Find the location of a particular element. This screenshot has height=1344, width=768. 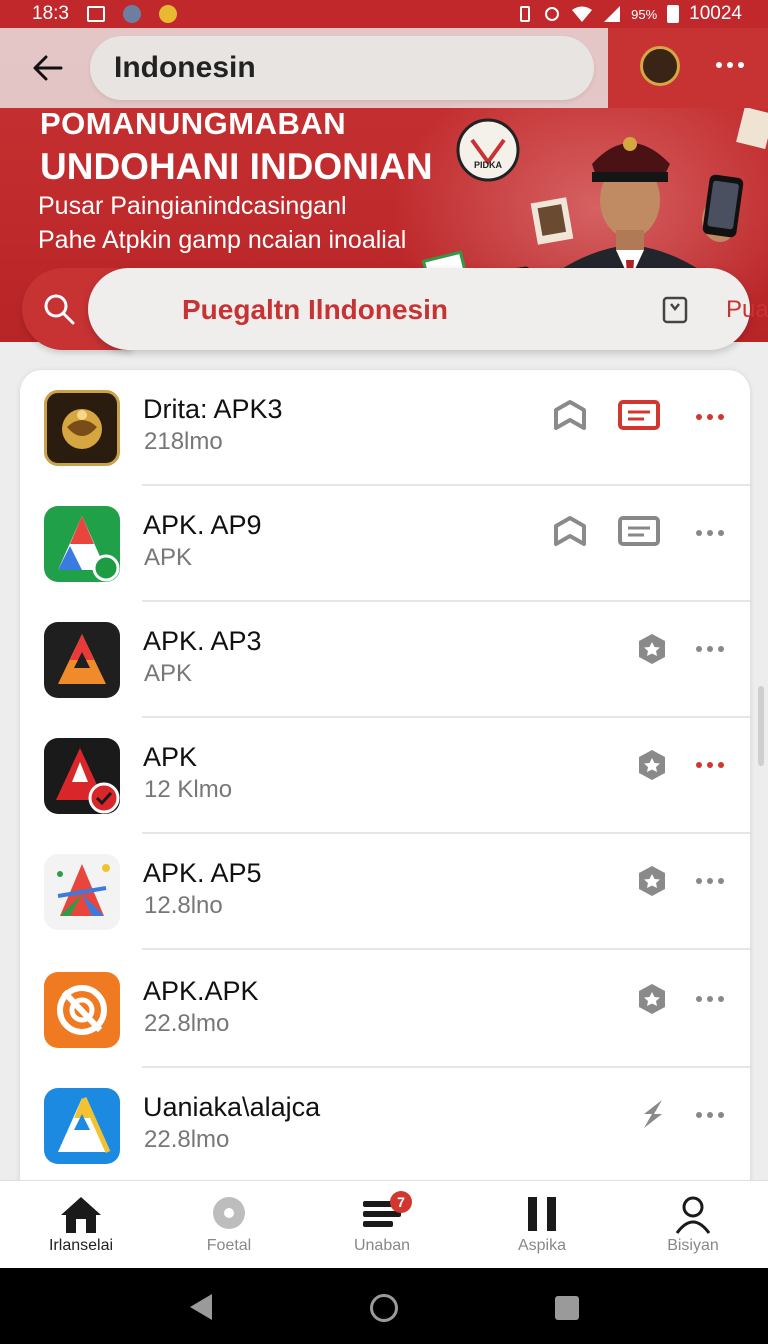

bottom-nav: Irlanselai Foetal Unaban Aspika Bisiyan is located at coordinates (384, 1224).